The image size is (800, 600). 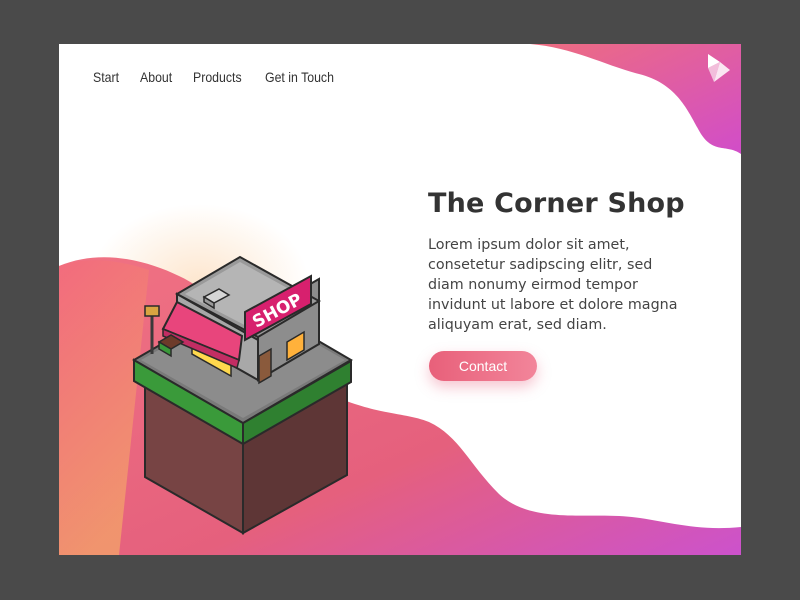 What do you see at coordinates (483, 366) in the screenshot?
I see `contact-button: Contact` at bounding box center [483, 366].